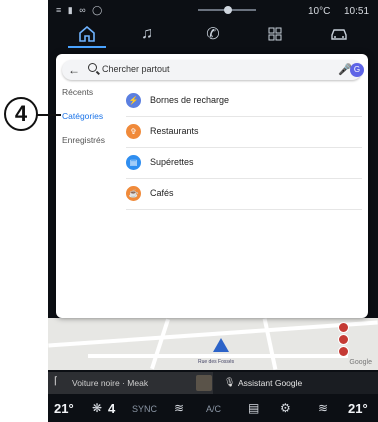 The width and height of the screenshot is (378, 422). Describe the element at coordinates (190, 100) in the screenshot. I see `category-label: Bornes de recharge` at that location.